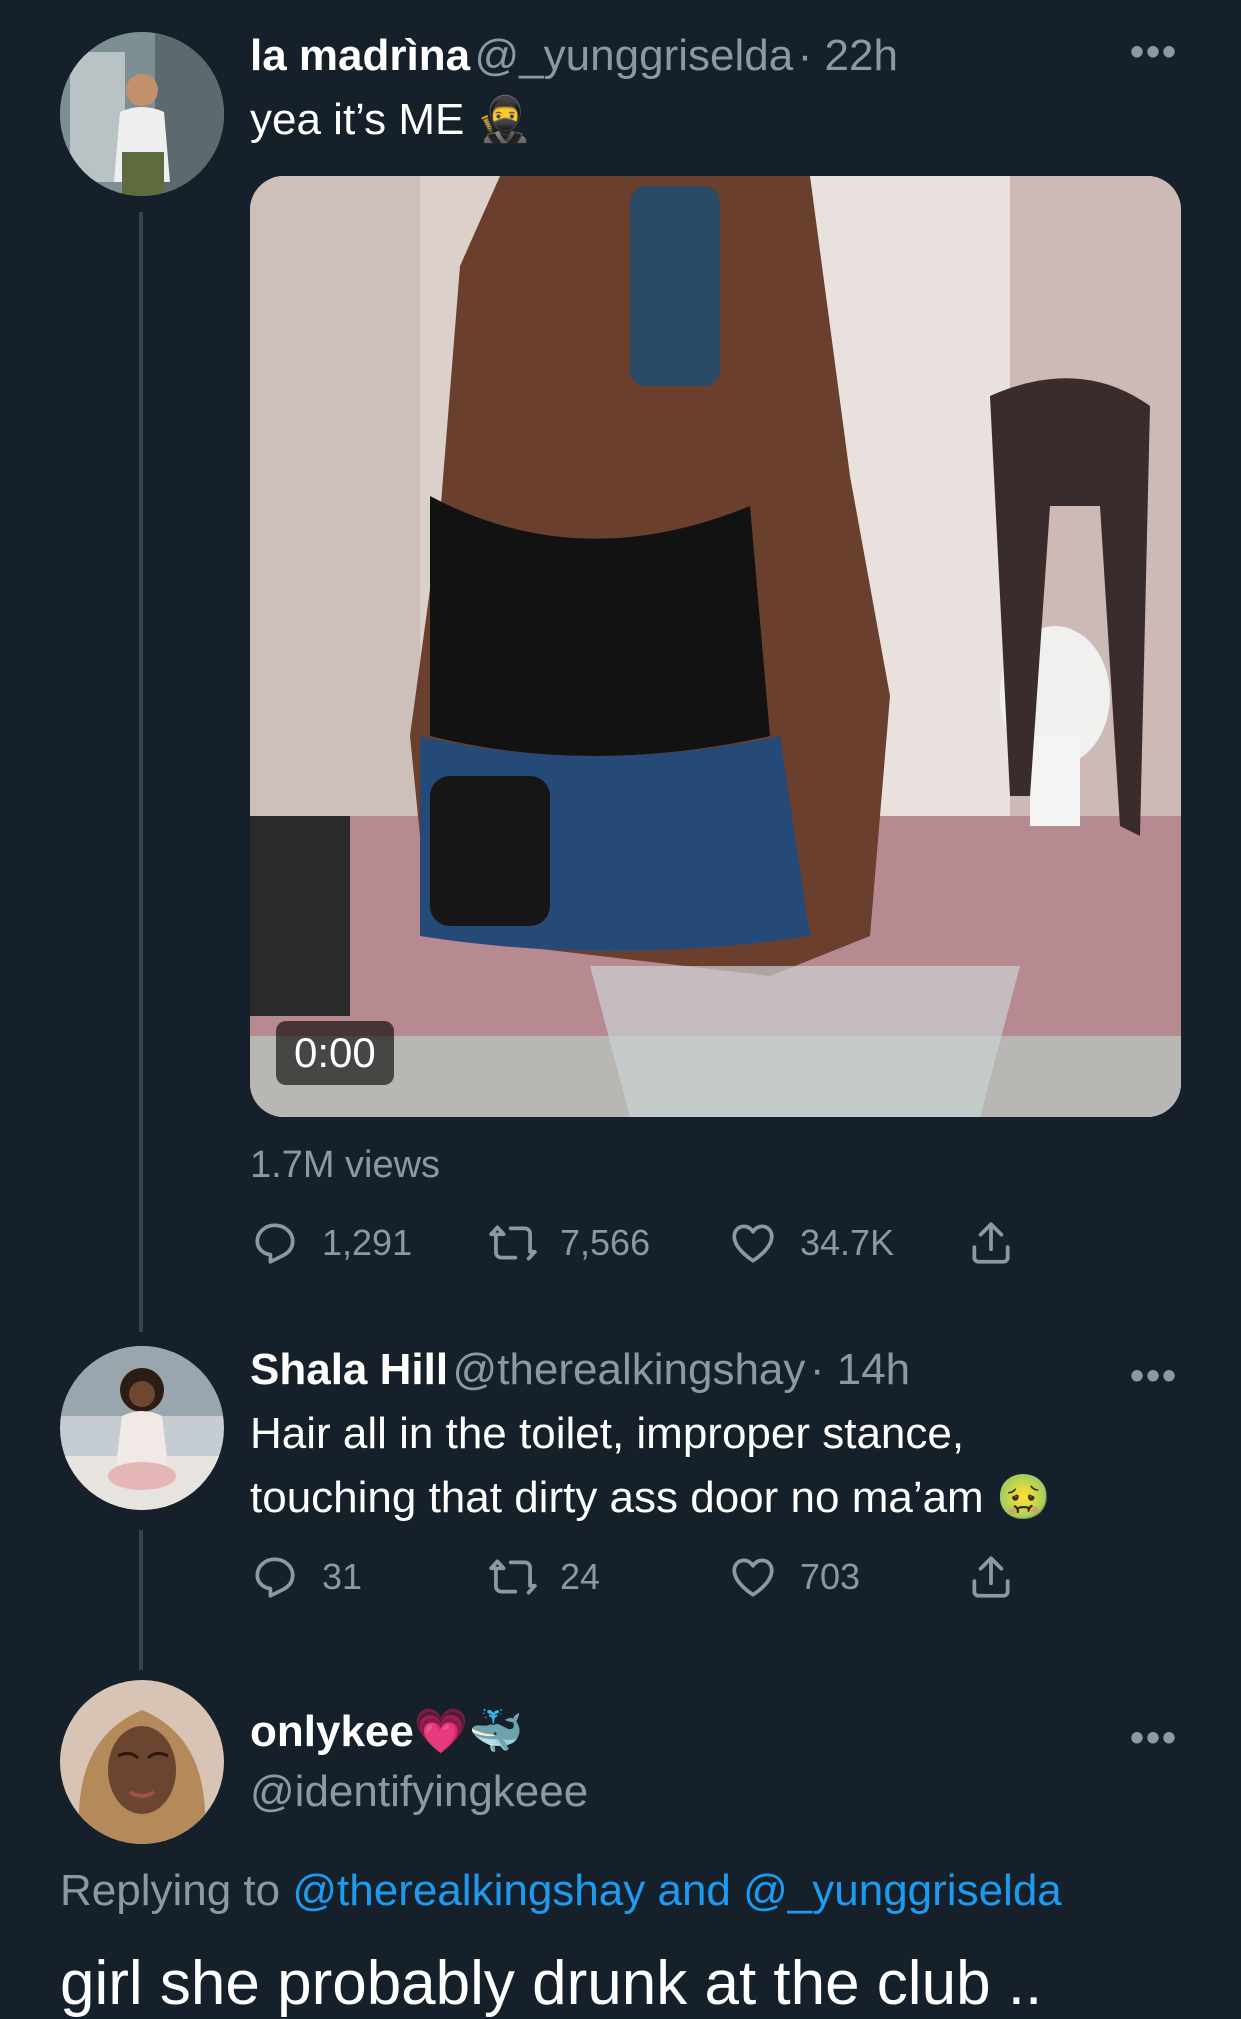 This screenshot has height=2019, width=1241. Describe the element at coordinates (634, 55) in the screenshot. I see `user-handle: @_yunggriselda` at that location.